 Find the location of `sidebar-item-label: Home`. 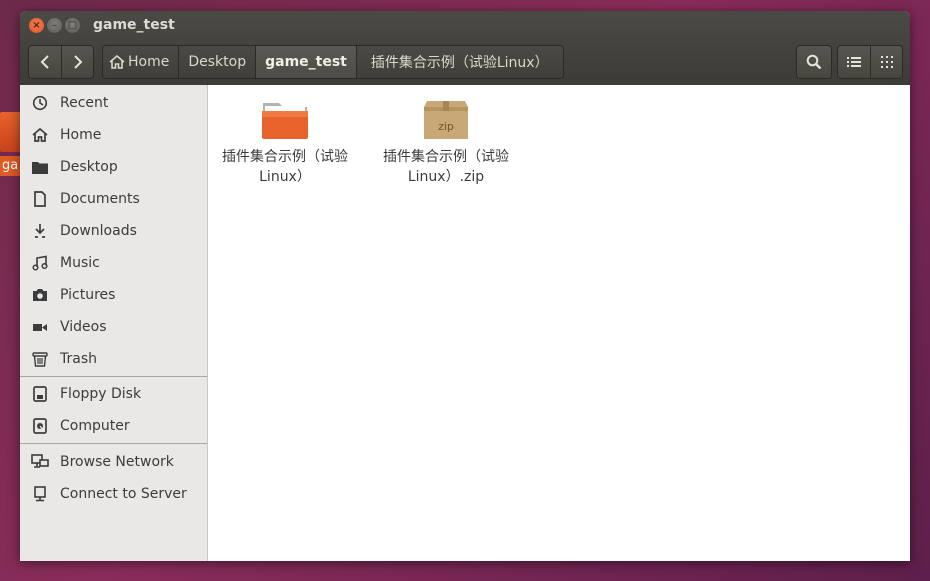

sidebar-item-label: Home is located at coordinates (81, 135).